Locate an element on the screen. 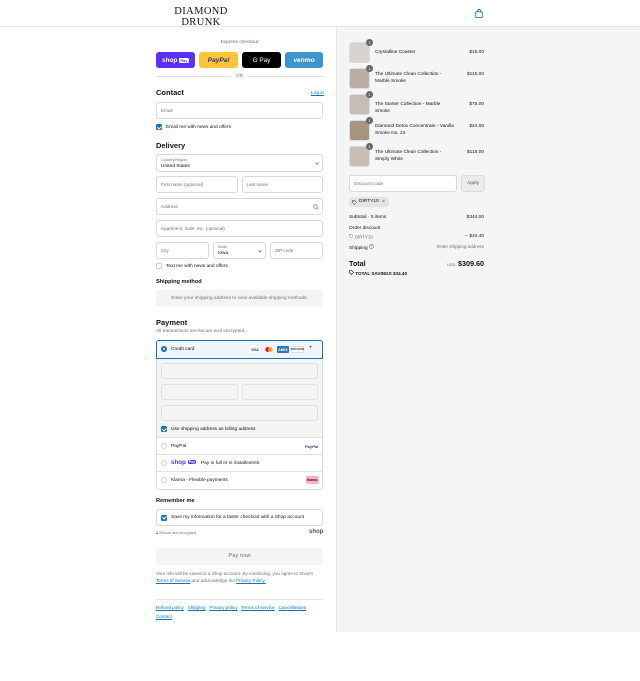 Image resolution: width=640 pixels, height=681 pixels. applied-discount-code: DIRTY10 is located at coordinates (369, 202).